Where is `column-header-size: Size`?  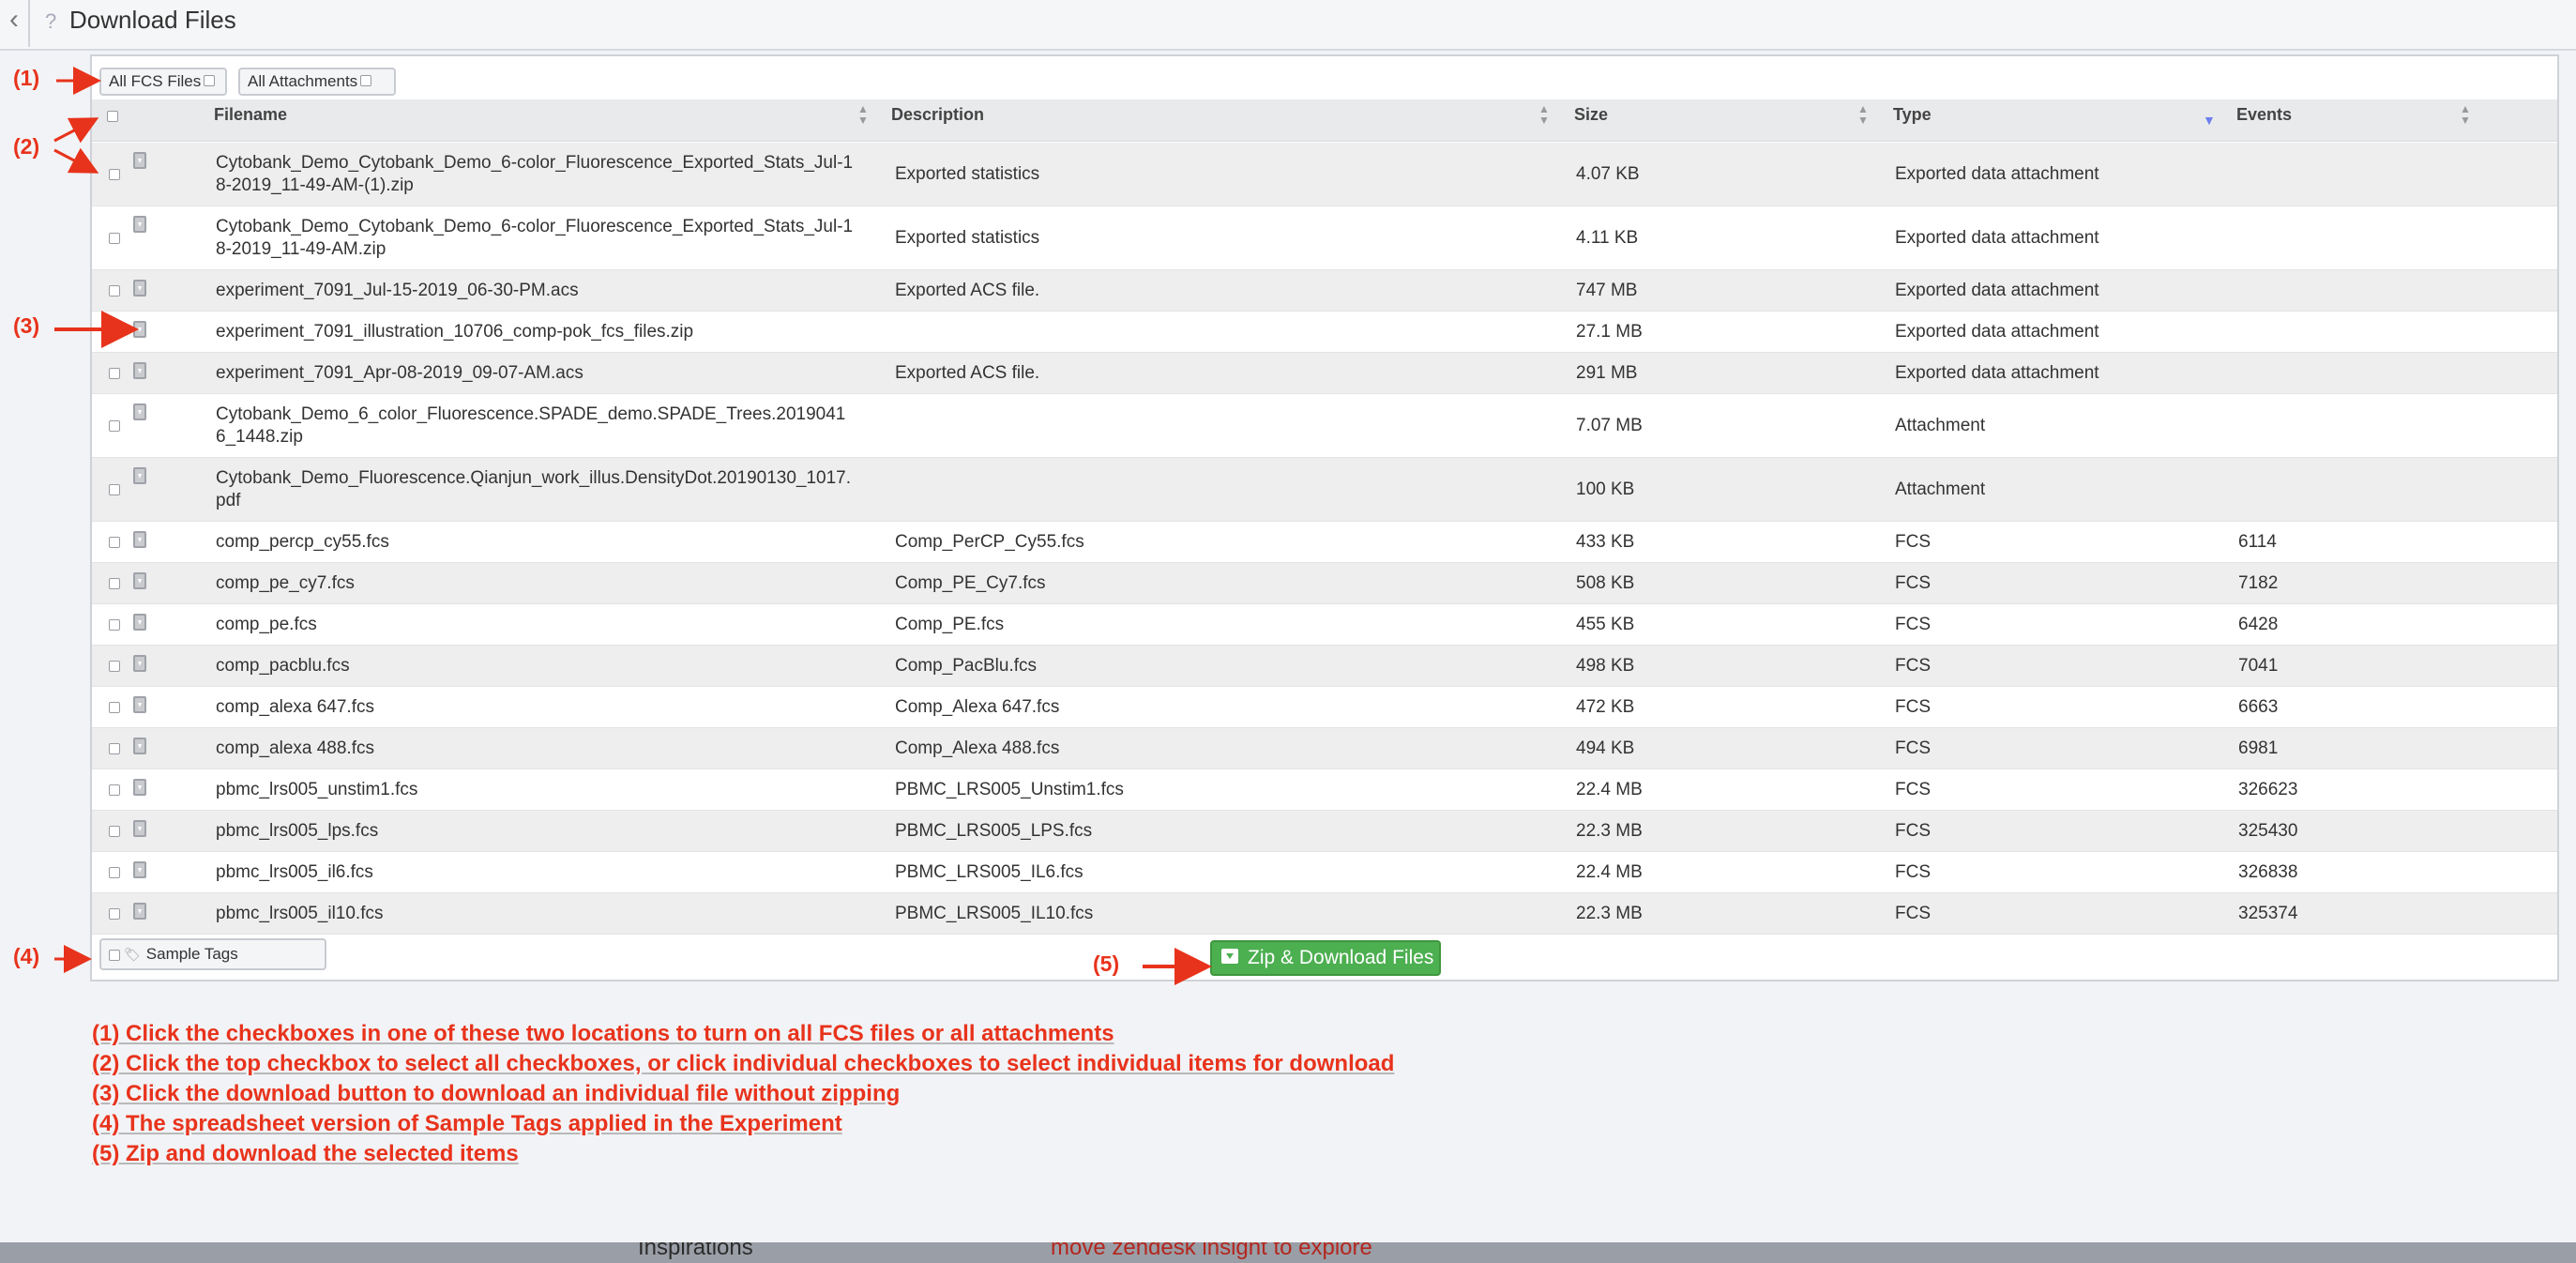
column-header-size: Size is located at coordinates (1591, 120).